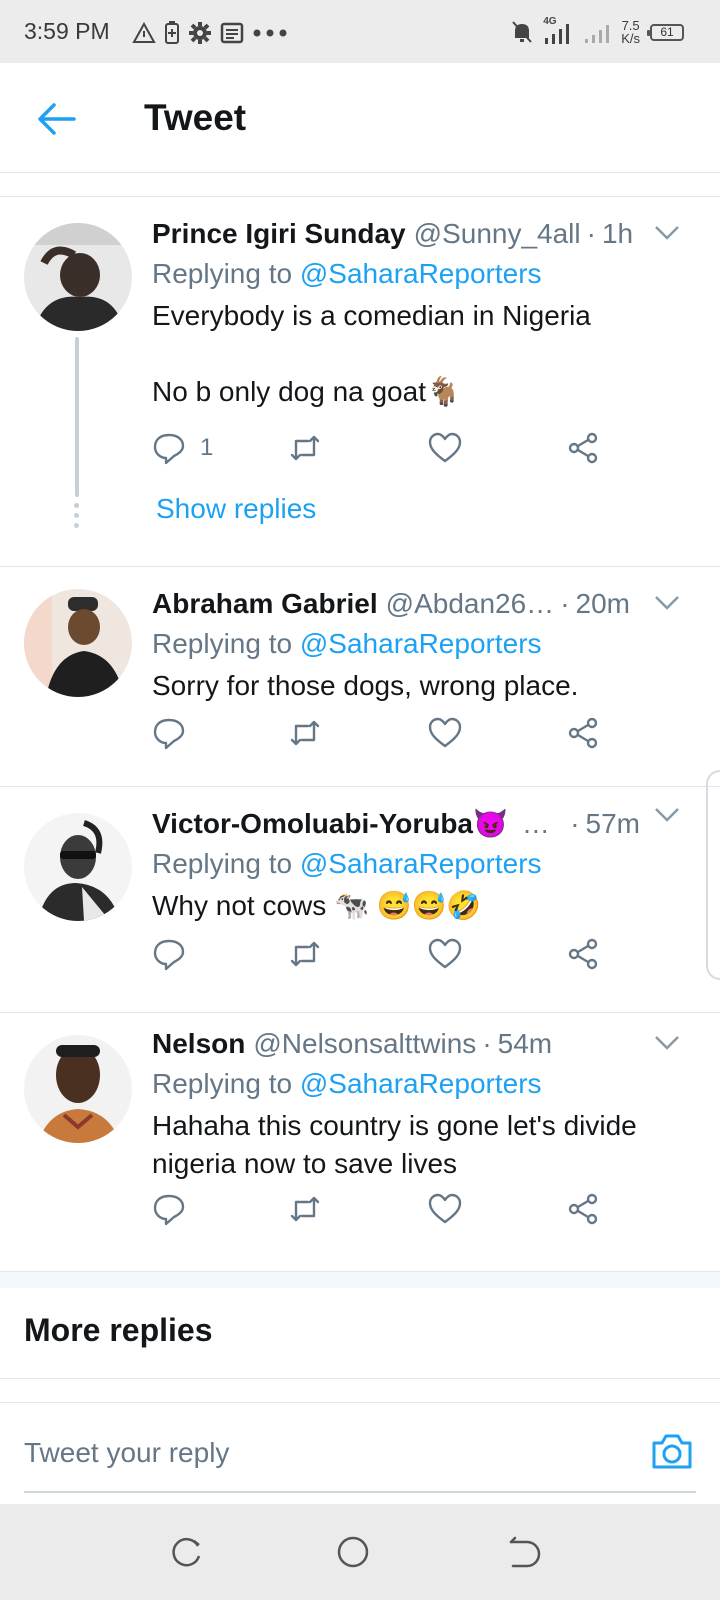 The width and height of the screenshot is (720, 1600). What do you see at coordinates (360, 1378) in the screenshot?
I see `divider` at bounding box center [360, 1378].